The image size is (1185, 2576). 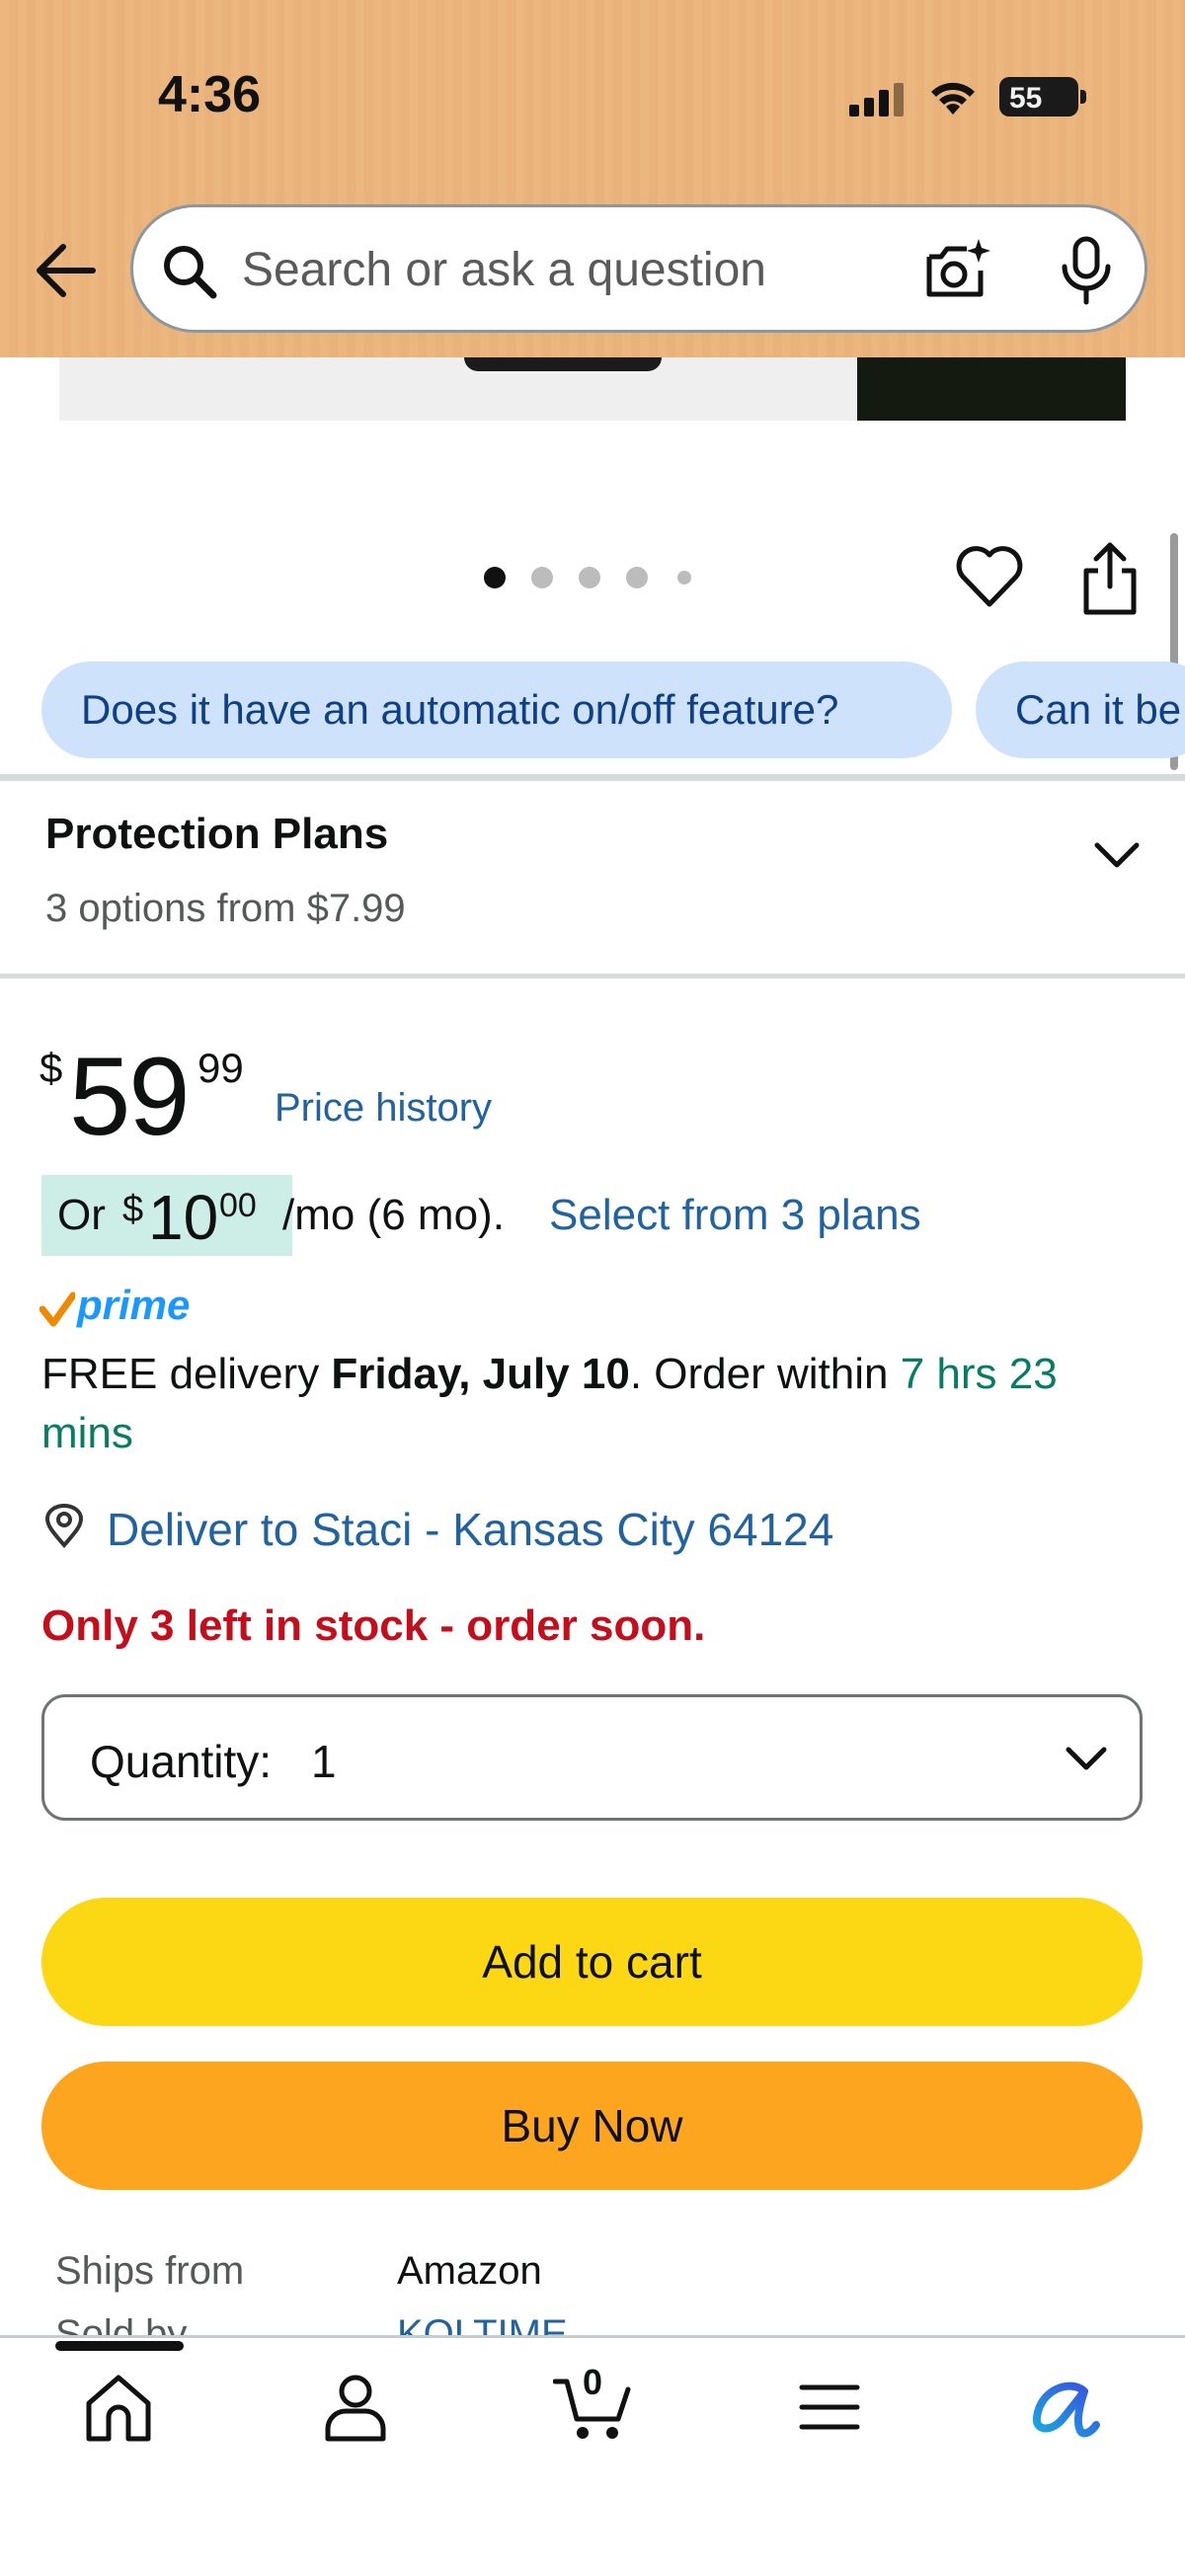 I want to click on buy-now-button: Buy Now, so click(x=592, y=2126).